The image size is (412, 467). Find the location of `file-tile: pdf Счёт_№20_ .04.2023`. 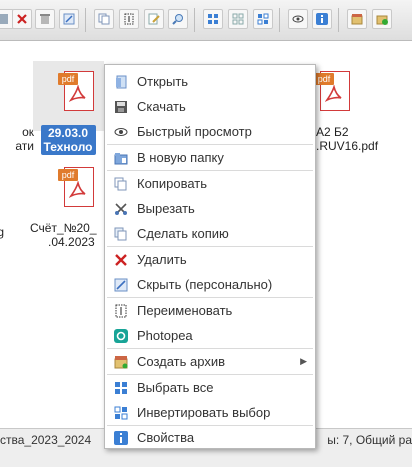

file-tile: pdf Счёт_№20_ .04.2023 is located at coordinates (67, 208).